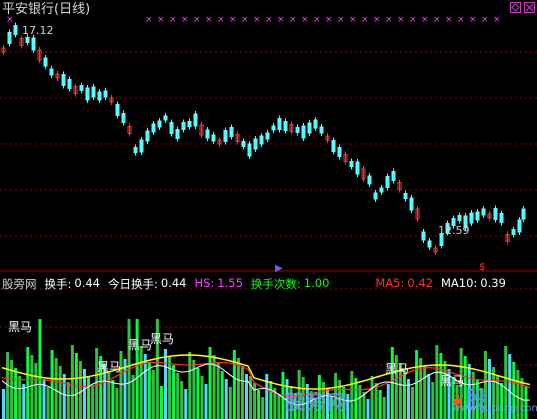 Image resolution: width=537 pixels, height=419 pixels. Describe the element at coordinates (46, 9) in the screenshot. I see `chart-title: 平安银行(日线)` at that location.